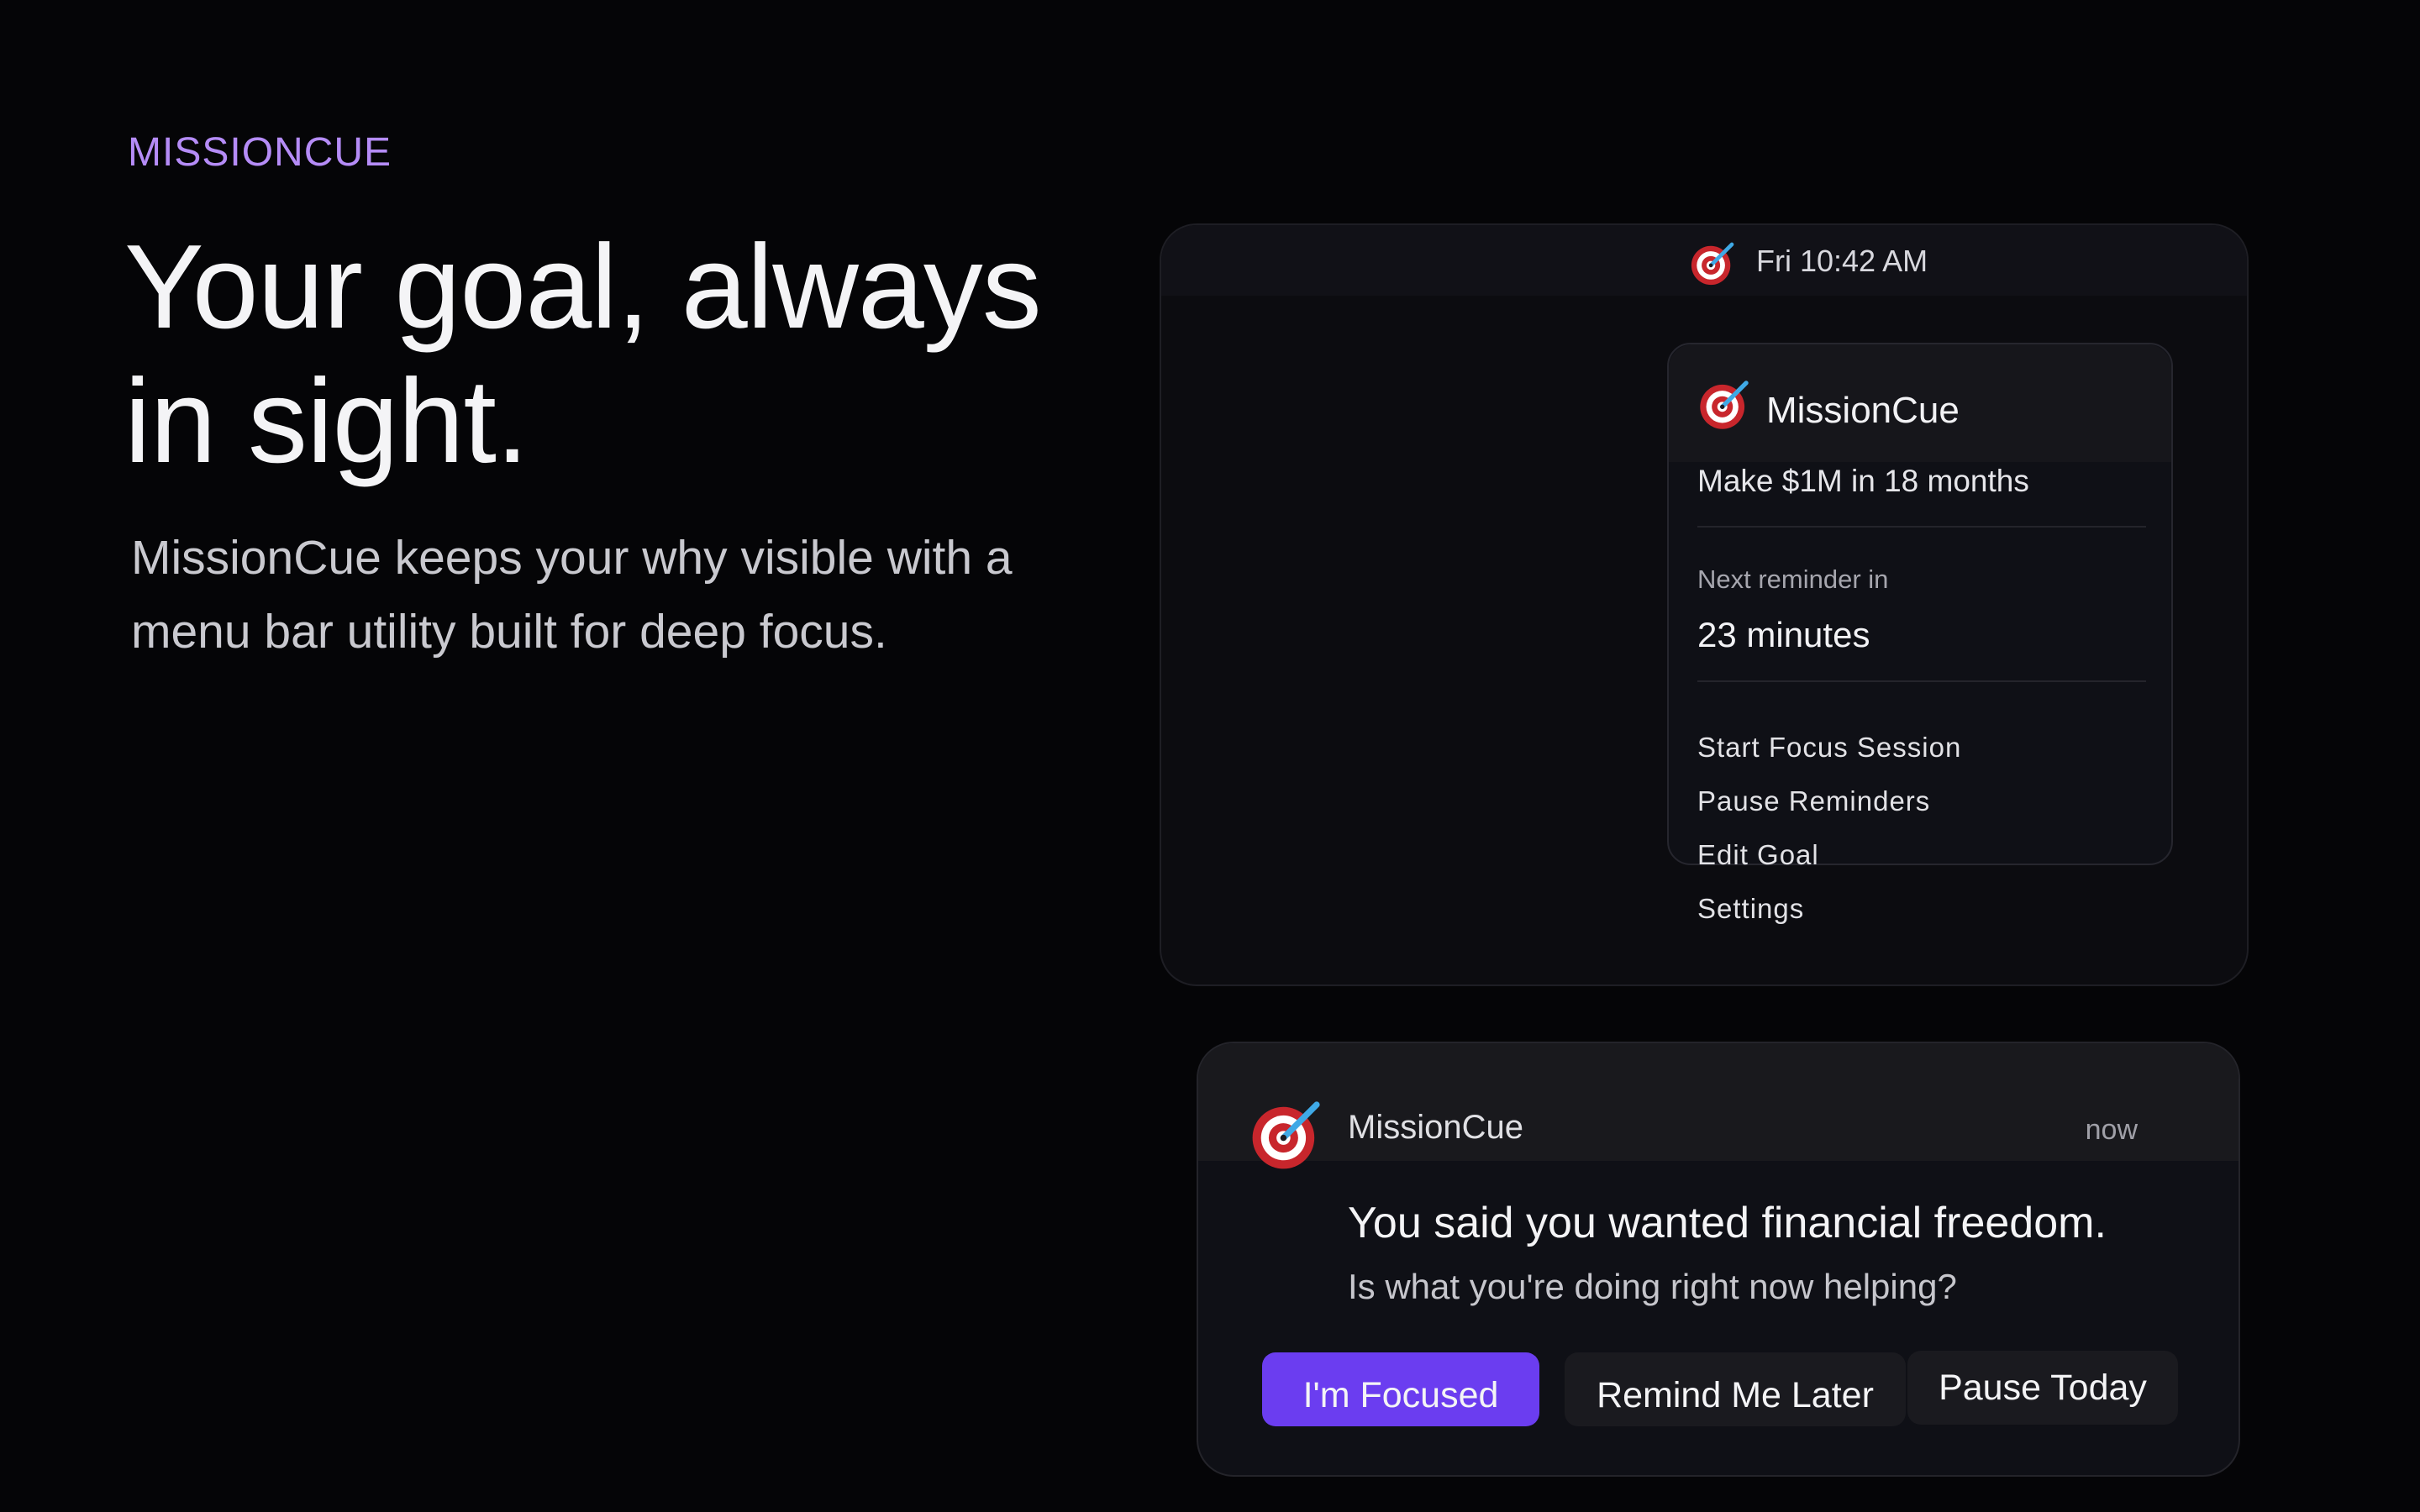 This screenshot has width=2420, height=1512. What do you see at coordinates (2111, 1130) in the screenshot?
I see `notification-time: now` at bounding box center [2111, 1130].